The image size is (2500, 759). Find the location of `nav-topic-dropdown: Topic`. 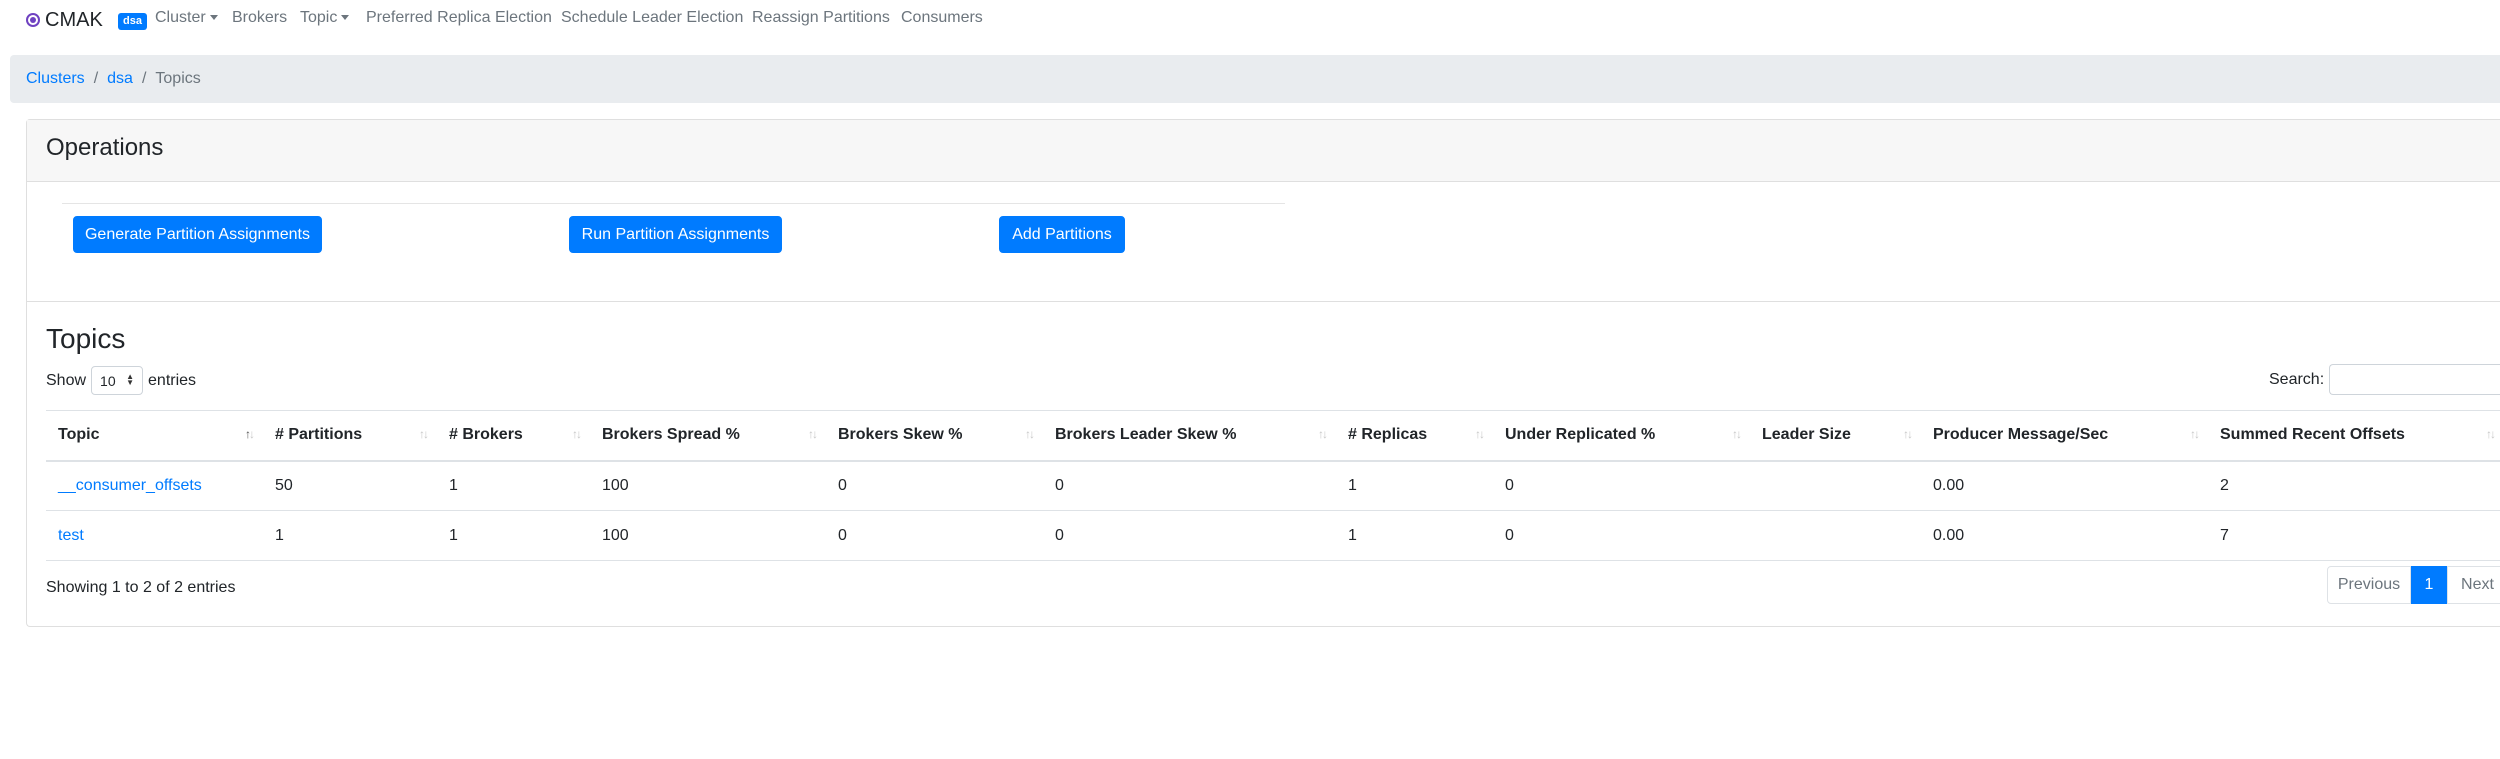

nav-topic-dropdown: Topic is located at coordinates (325, 18).